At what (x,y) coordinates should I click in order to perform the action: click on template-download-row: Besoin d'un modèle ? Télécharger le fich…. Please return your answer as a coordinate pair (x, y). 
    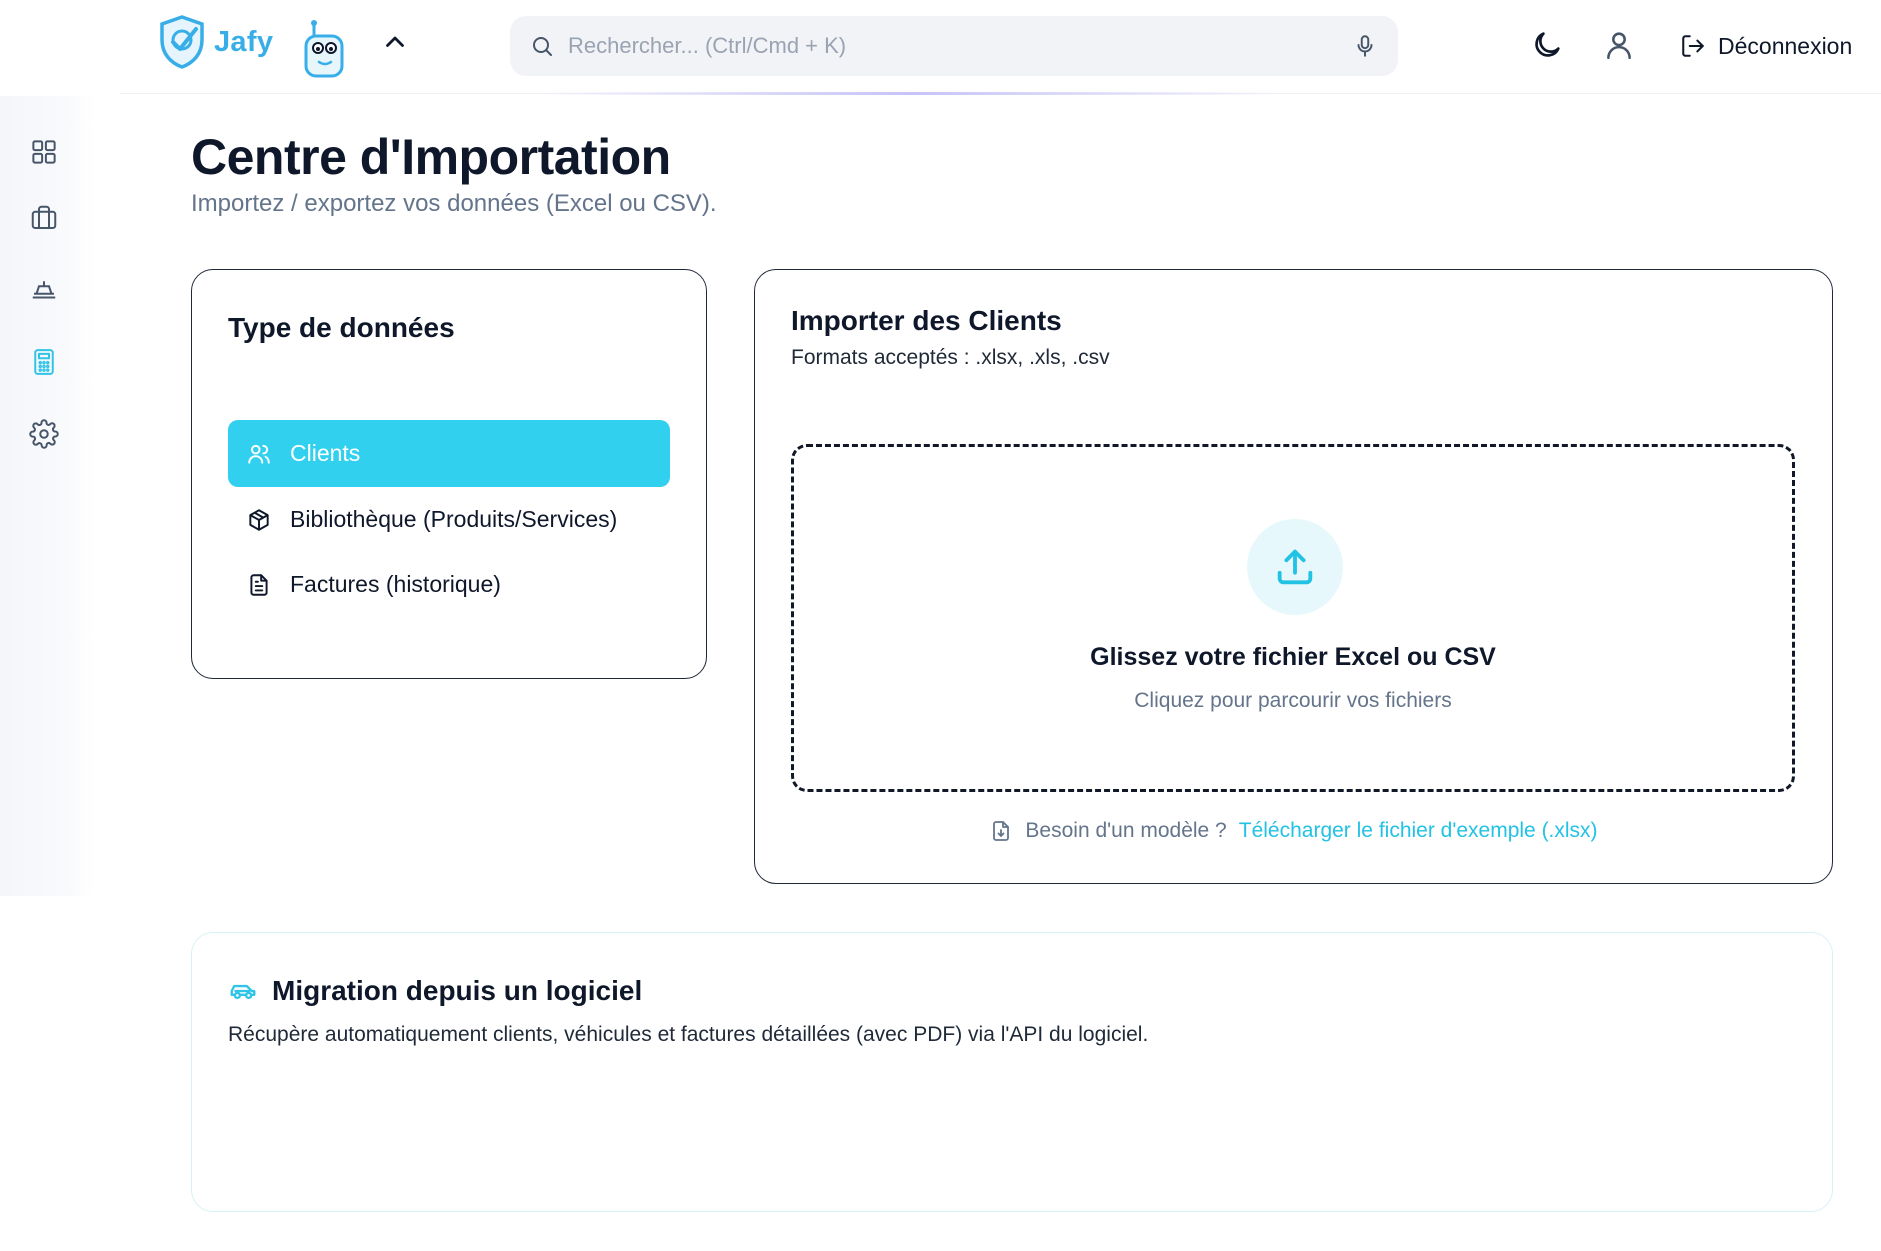
    Looking at the image, I should click on (1293, 831).